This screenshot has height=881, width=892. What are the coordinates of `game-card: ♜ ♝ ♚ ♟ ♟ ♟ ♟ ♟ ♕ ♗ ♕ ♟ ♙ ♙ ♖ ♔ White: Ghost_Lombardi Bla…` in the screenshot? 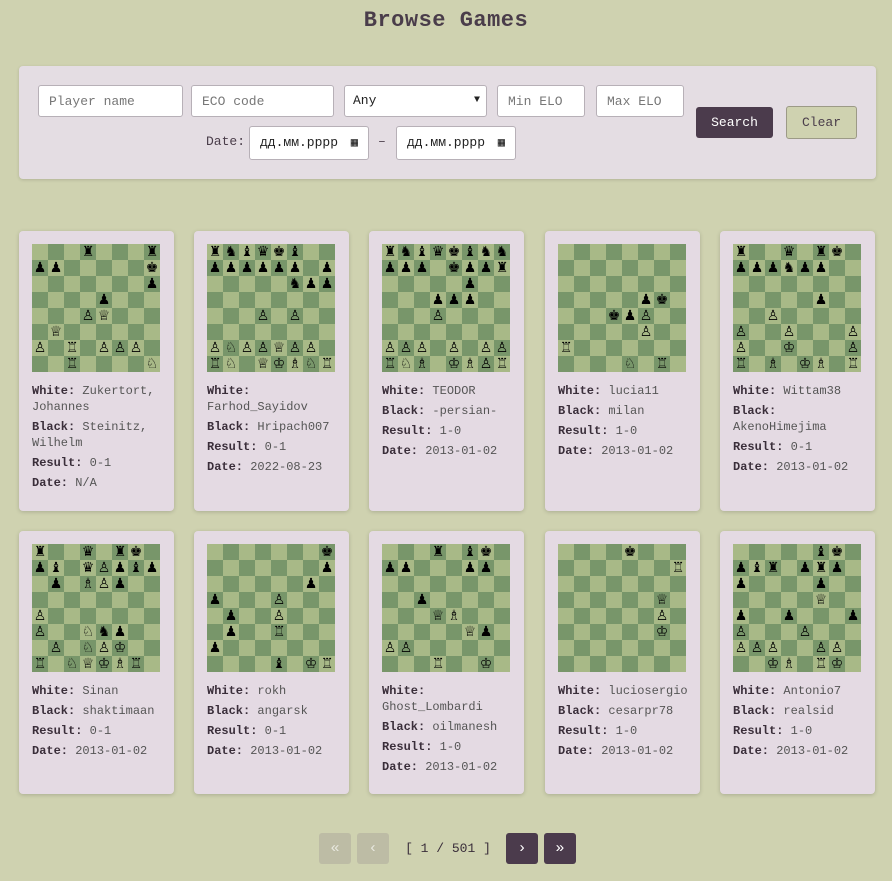 It's located at (446, 662).